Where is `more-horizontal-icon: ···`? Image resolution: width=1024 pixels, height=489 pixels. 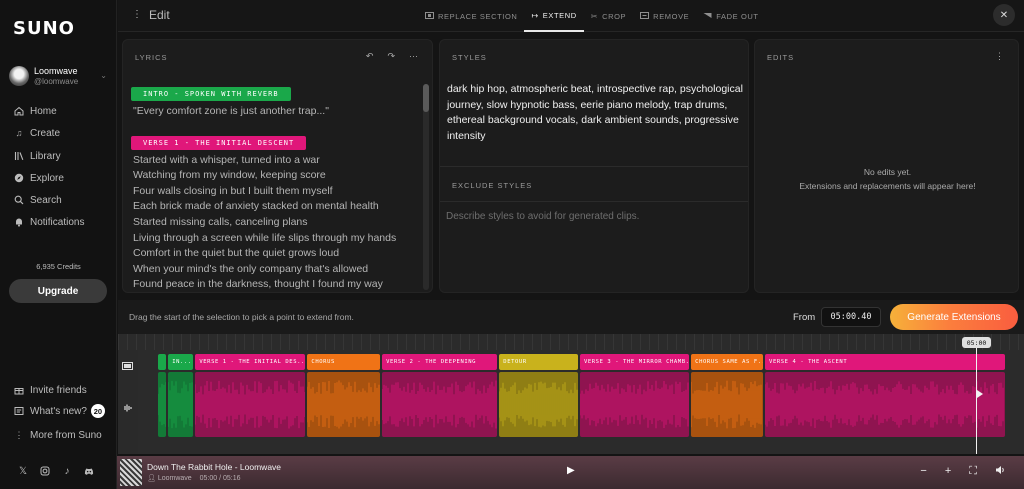 more-horizontal-icon: ··· is located at coordinates (413, 56).